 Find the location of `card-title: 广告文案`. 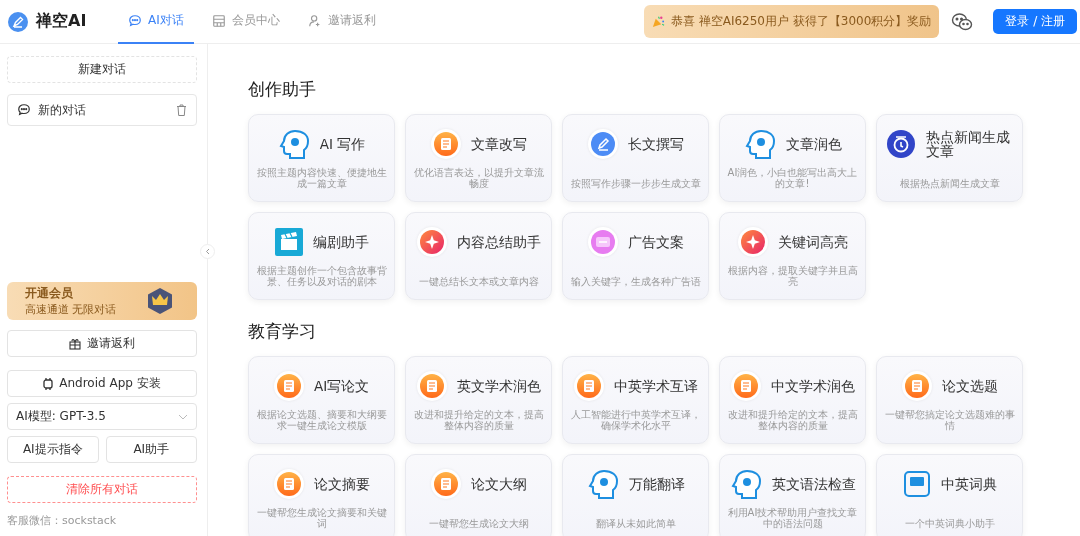

card-title: 广告文案 is located at coordinates (655, 242).